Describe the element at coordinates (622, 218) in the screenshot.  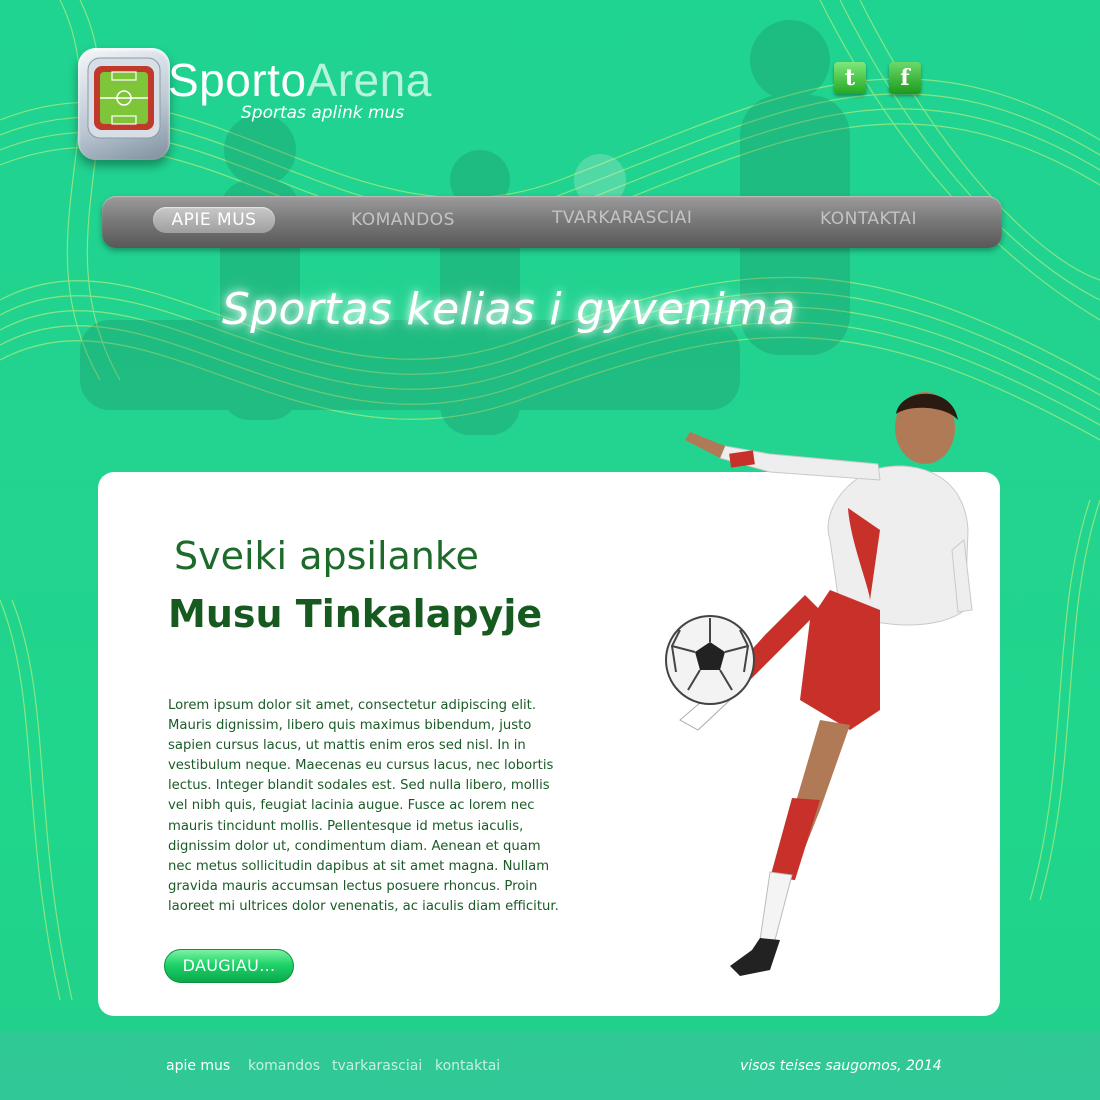
I see `nav-item-tvarkarasciai: TVARKARASCIAI` at that location.